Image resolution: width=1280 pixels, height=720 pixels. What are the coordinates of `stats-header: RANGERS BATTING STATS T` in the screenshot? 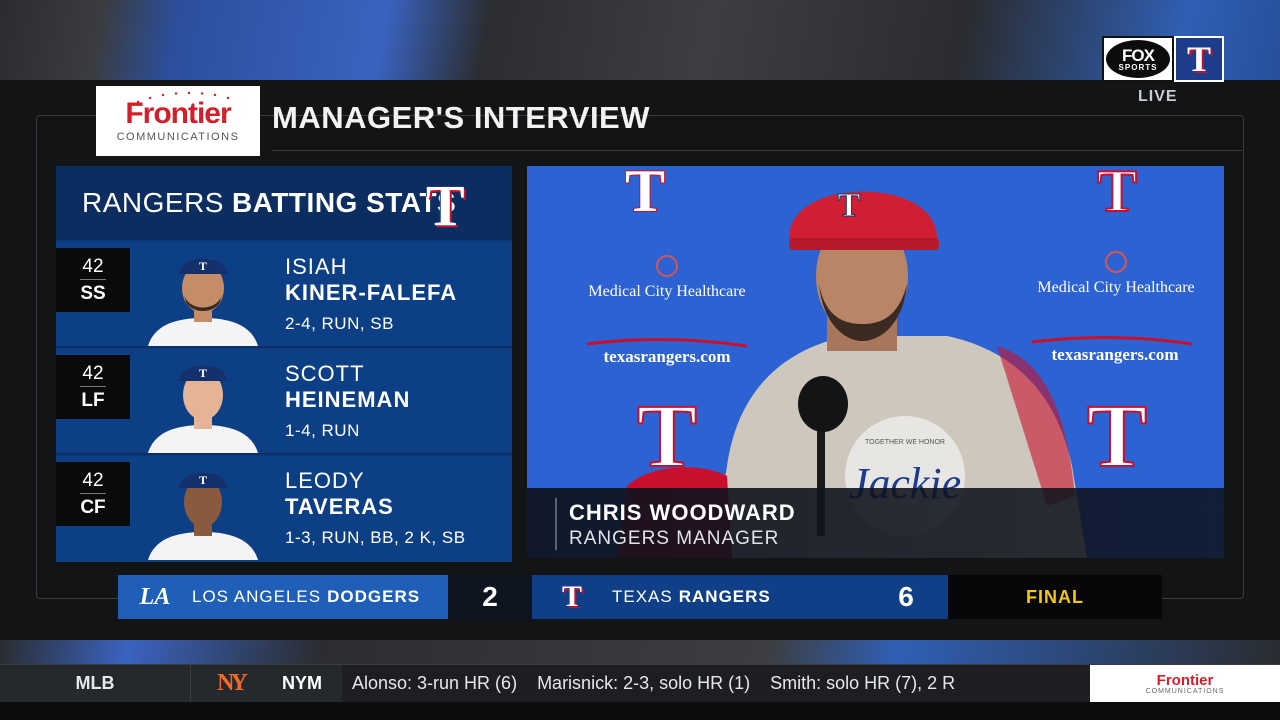 It's located at (284, 203).